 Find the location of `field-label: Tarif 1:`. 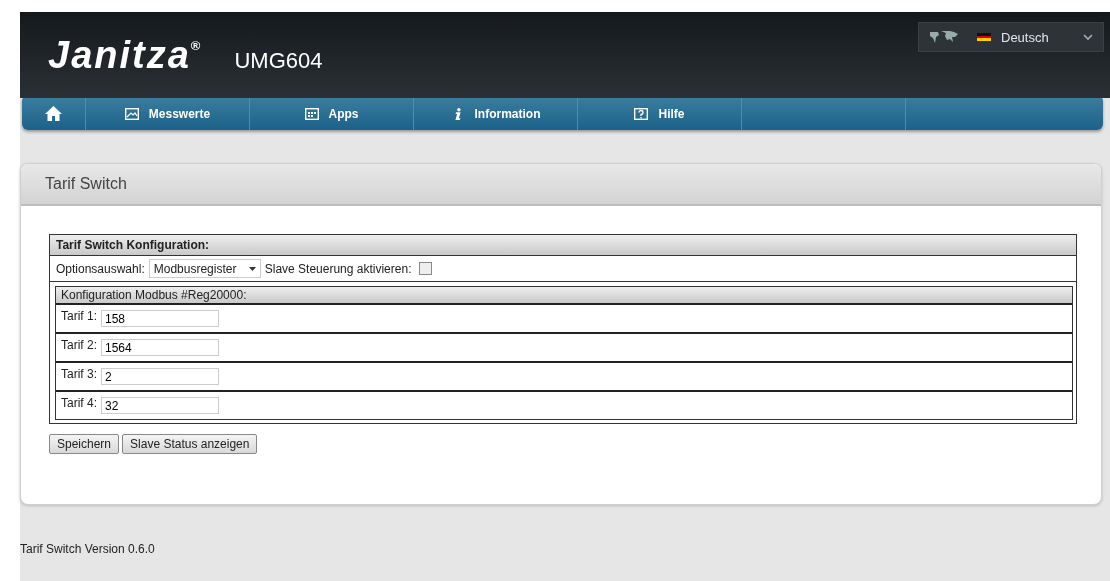

field-label: Tarif 1: is located at coordinates (79, 316).